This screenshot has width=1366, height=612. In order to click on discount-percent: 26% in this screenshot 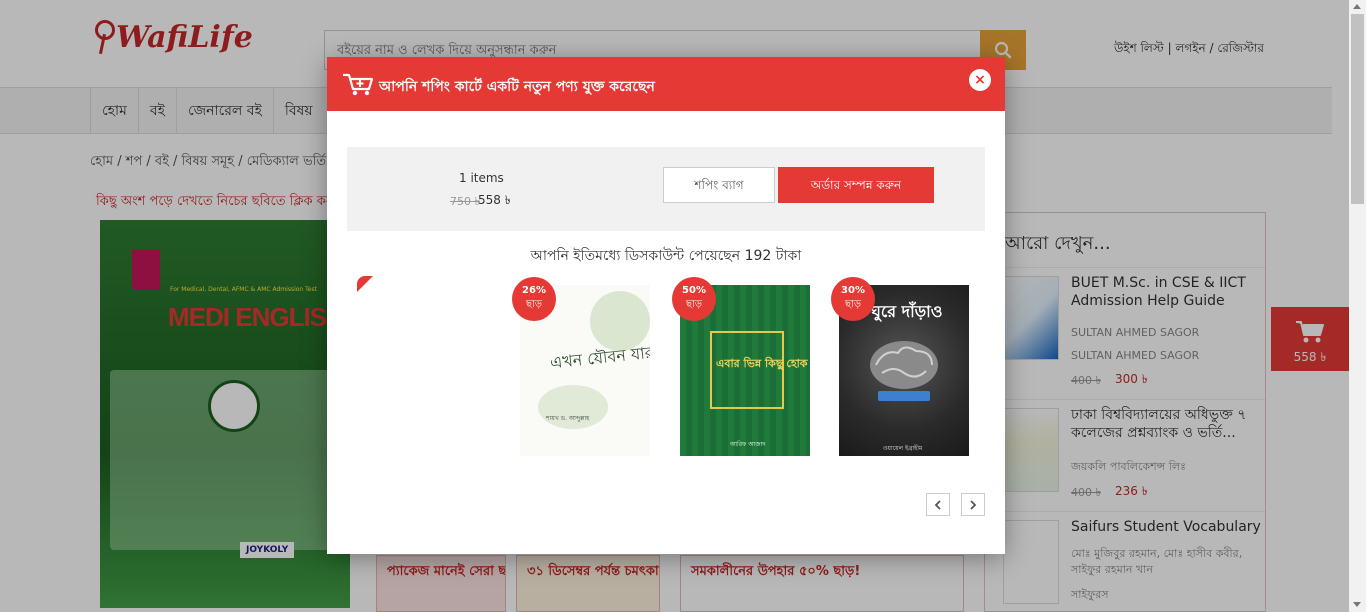, I will do `click(534, 290)`.